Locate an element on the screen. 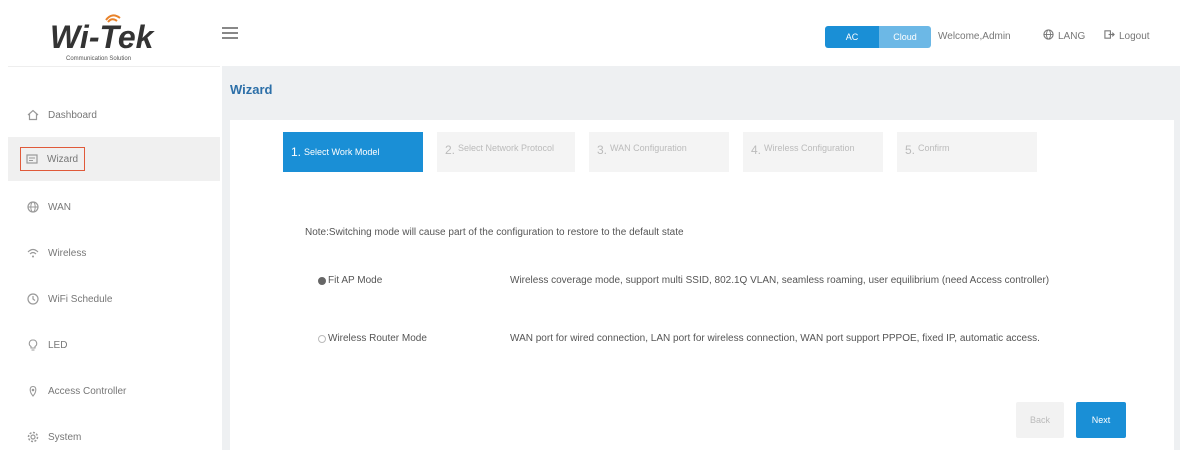  logout-icon is located at coordinates (1109, 36).